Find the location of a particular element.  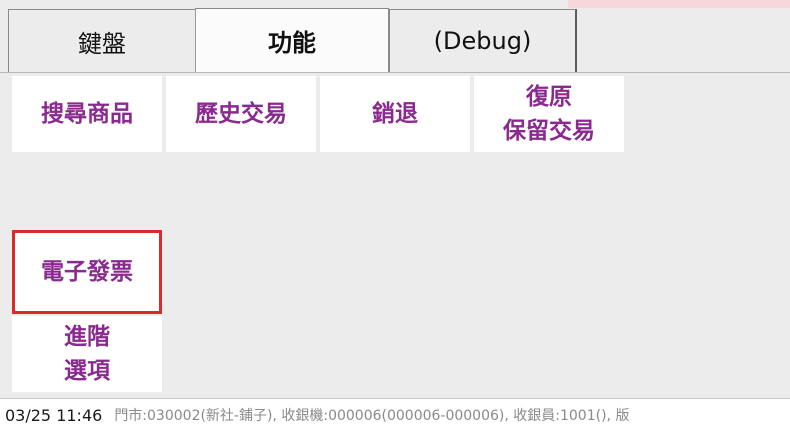

void-return-label: 銷退 is located at coordinates (395, 114).